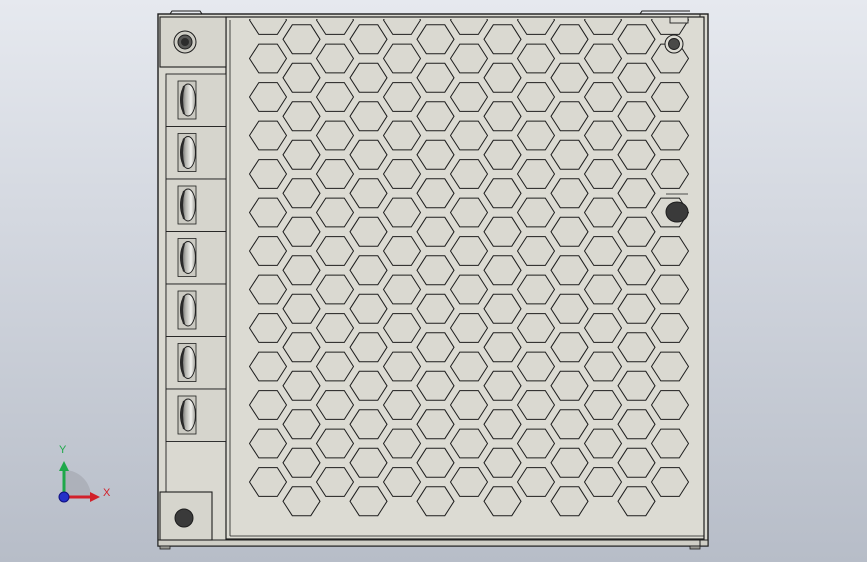 Image resolution: width=867 pixels, height=562 pixels. I want to click on y-axis-label: Y, so click(63, 450).